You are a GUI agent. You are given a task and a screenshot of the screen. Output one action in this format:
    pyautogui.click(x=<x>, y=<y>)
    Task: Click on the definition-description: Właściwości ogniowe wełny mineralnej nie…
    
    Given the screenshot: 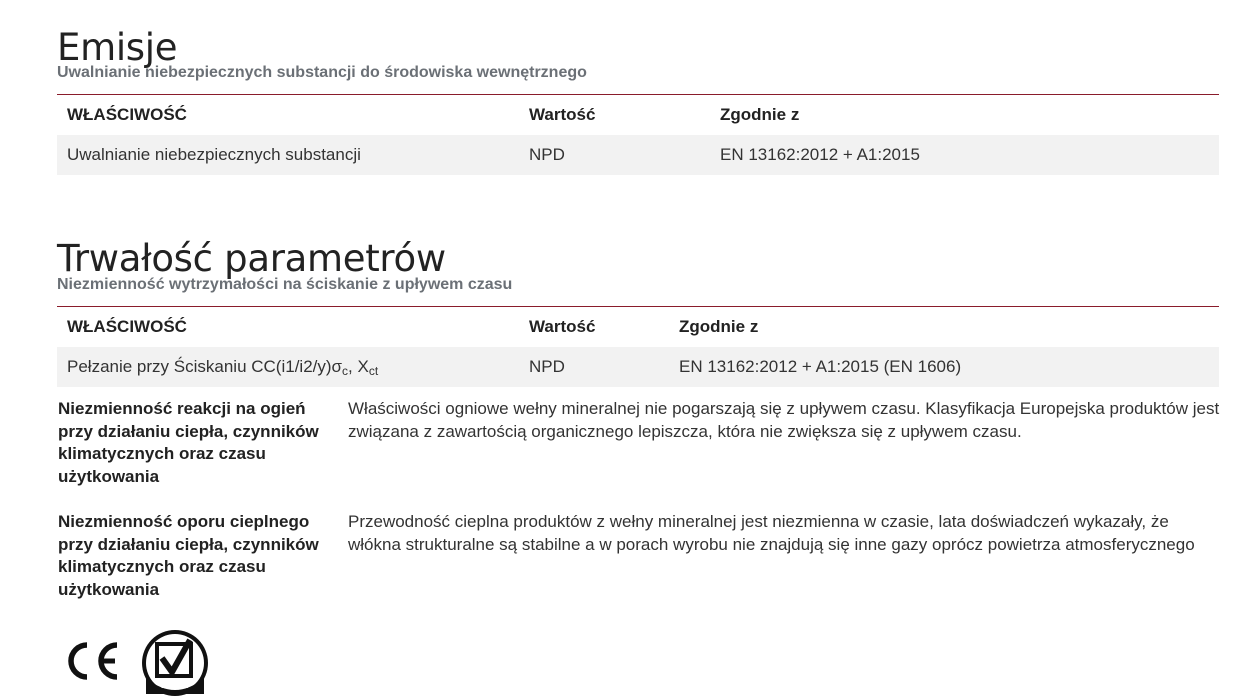 What is the action you would take?
    pyautogui.click(x=784, y=420)
    